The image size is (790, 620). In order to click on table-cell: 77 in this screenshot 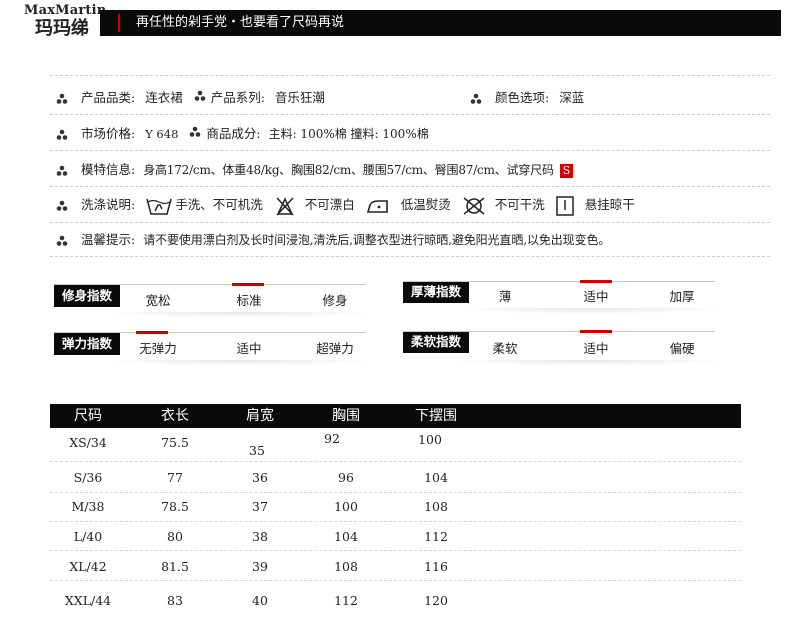, I will do `click(175, 477)`.